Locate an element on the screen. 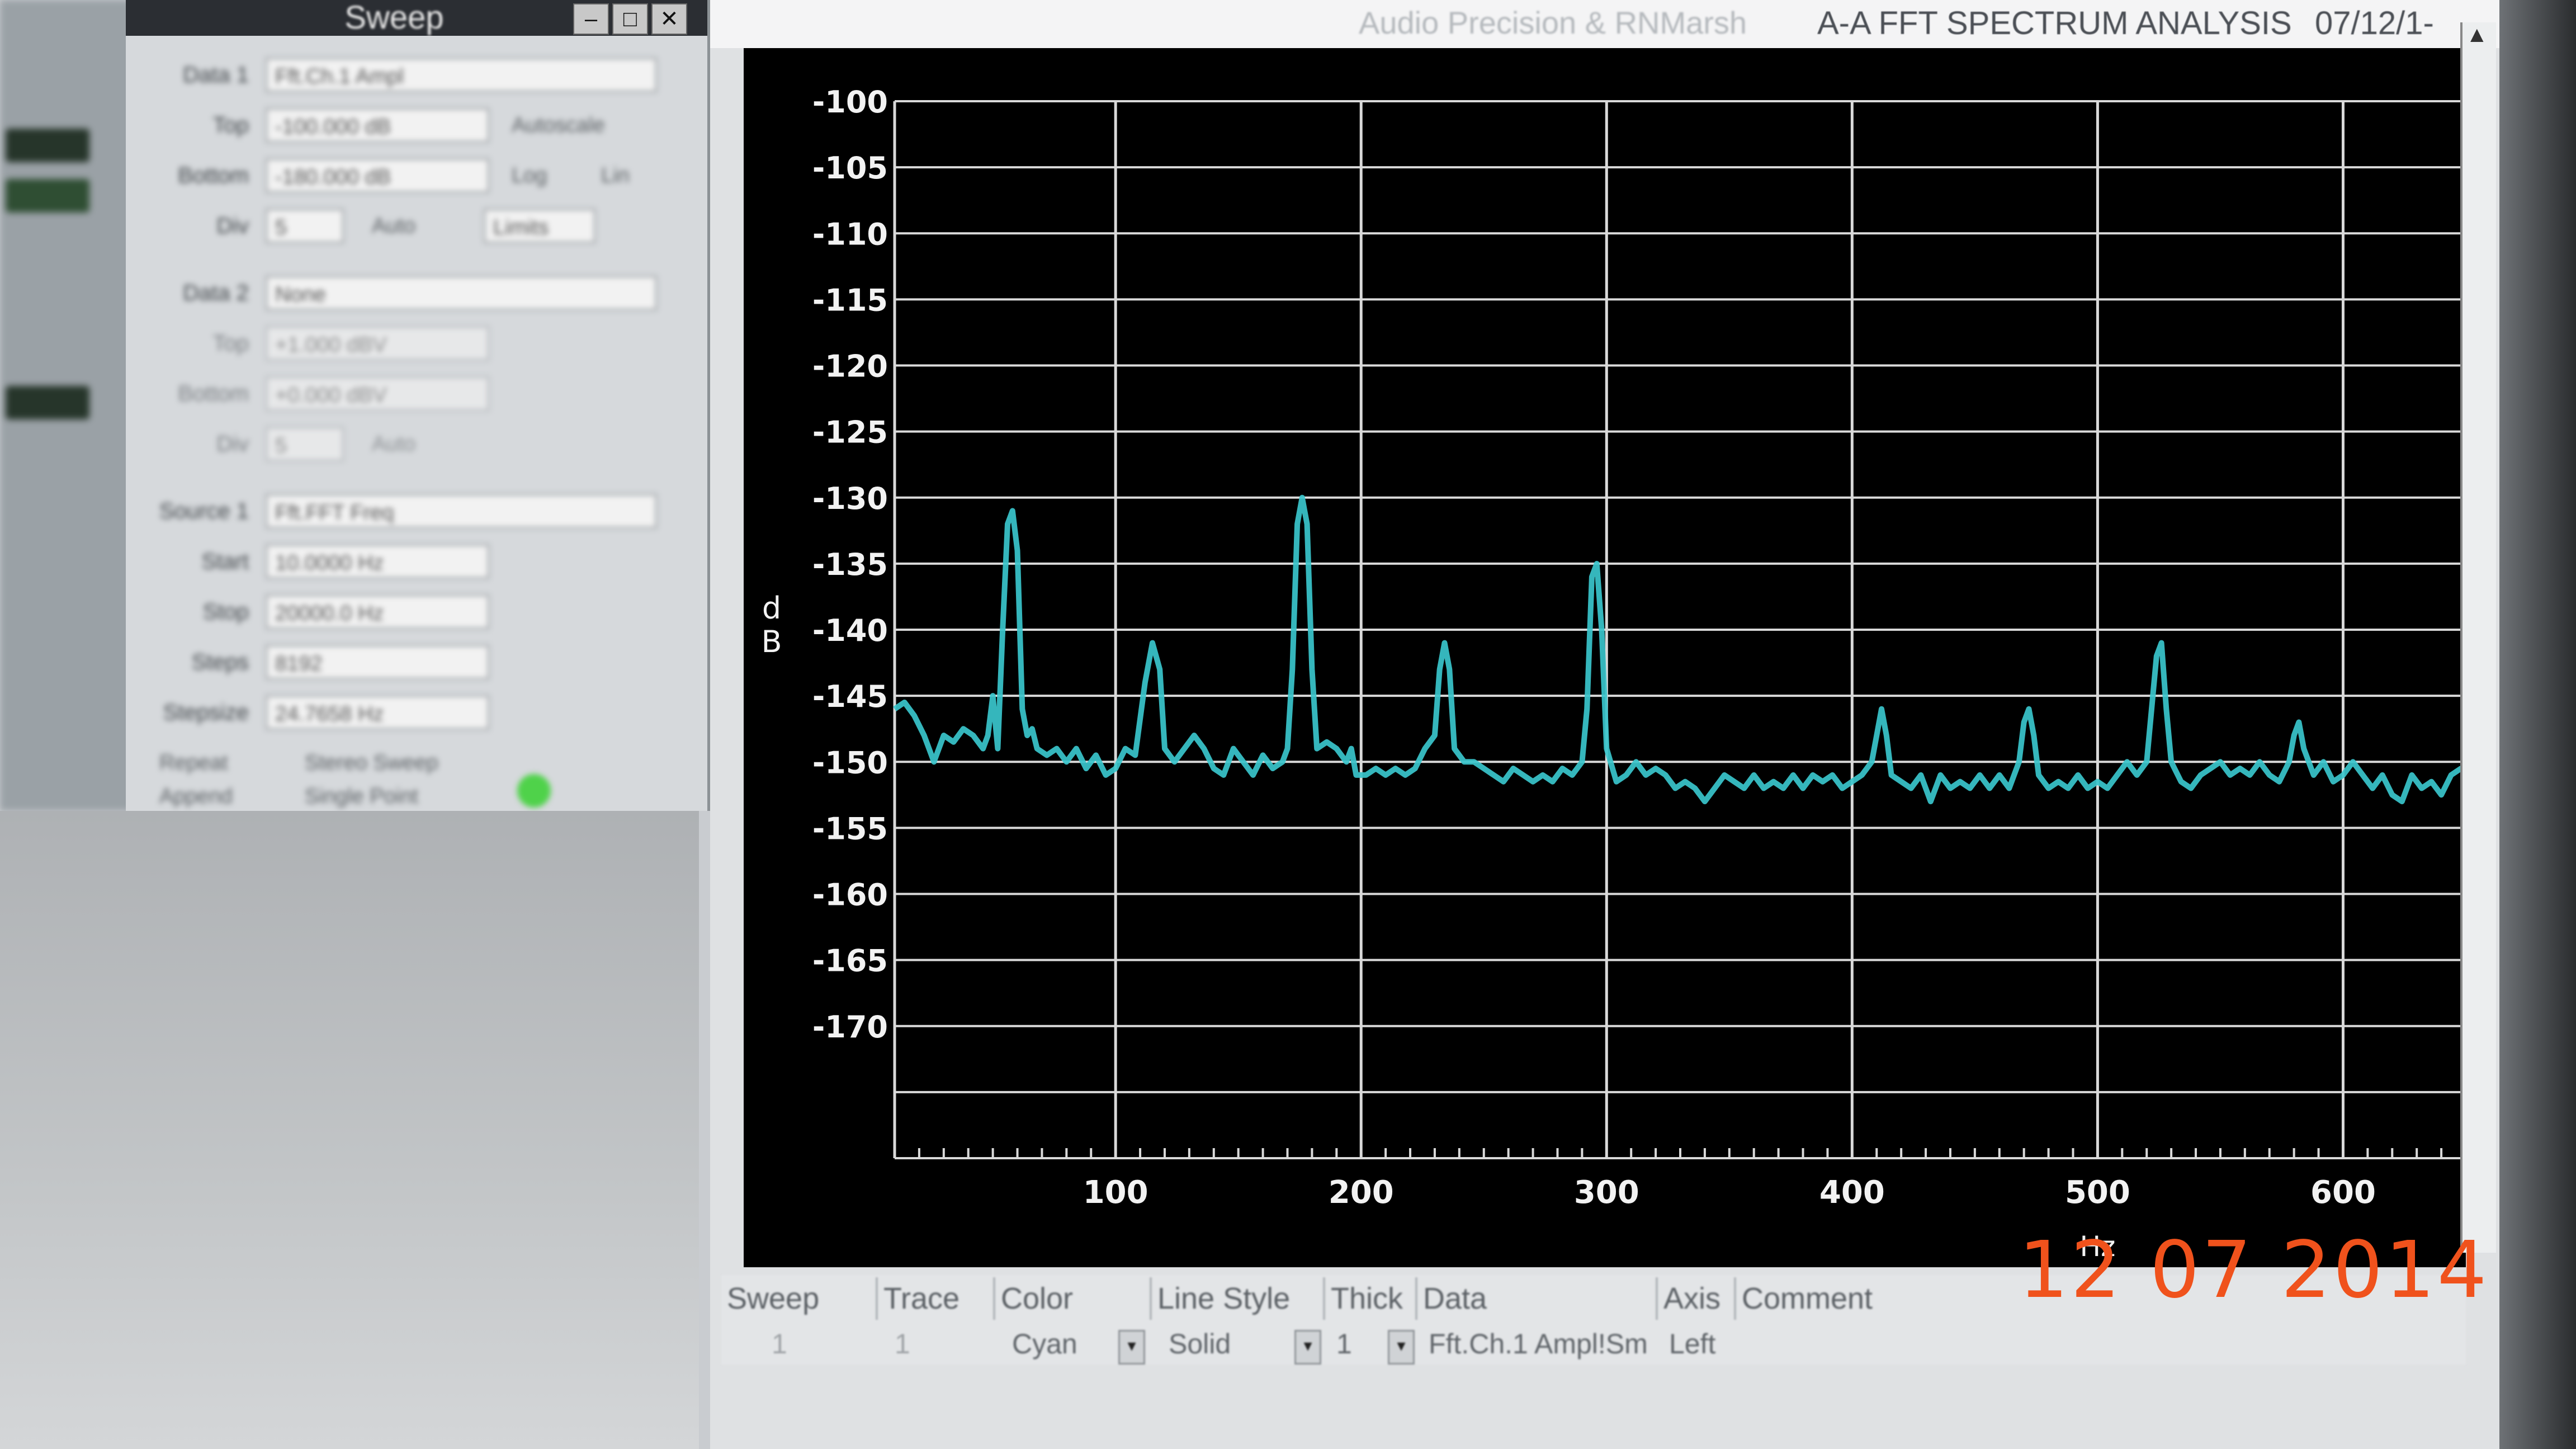 The height and width of the screenshot is (1449, 2576). top-field: -100.000 dB is located at coordinates (377, 126).